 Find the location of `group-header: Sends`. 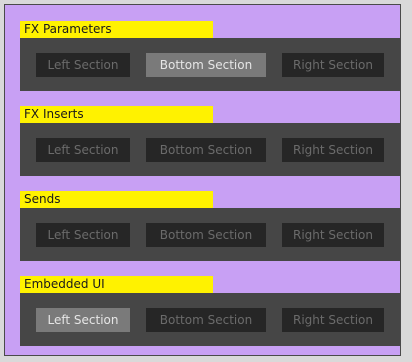

group-header: Sends is located at coordinates (116, 199).